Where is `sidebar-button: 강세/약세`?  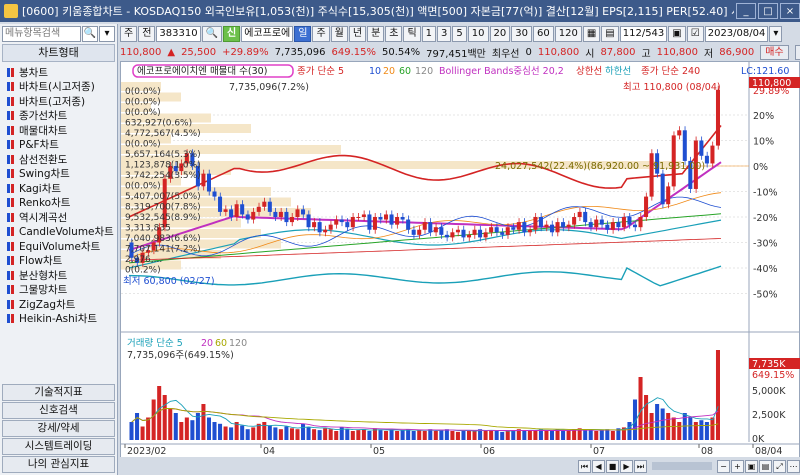 sidebar-button: 강세/약세 is located at coordinates (58, 428).